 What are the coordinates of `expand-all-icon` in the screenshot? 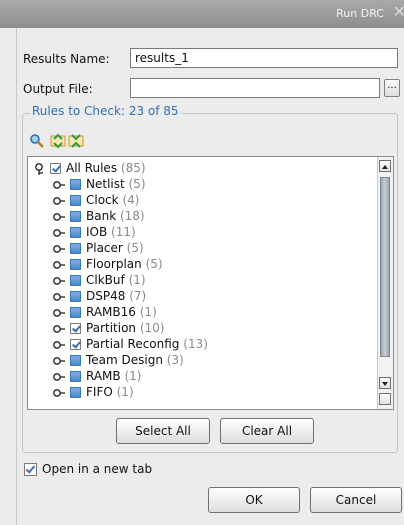 It's located at (58, 141).